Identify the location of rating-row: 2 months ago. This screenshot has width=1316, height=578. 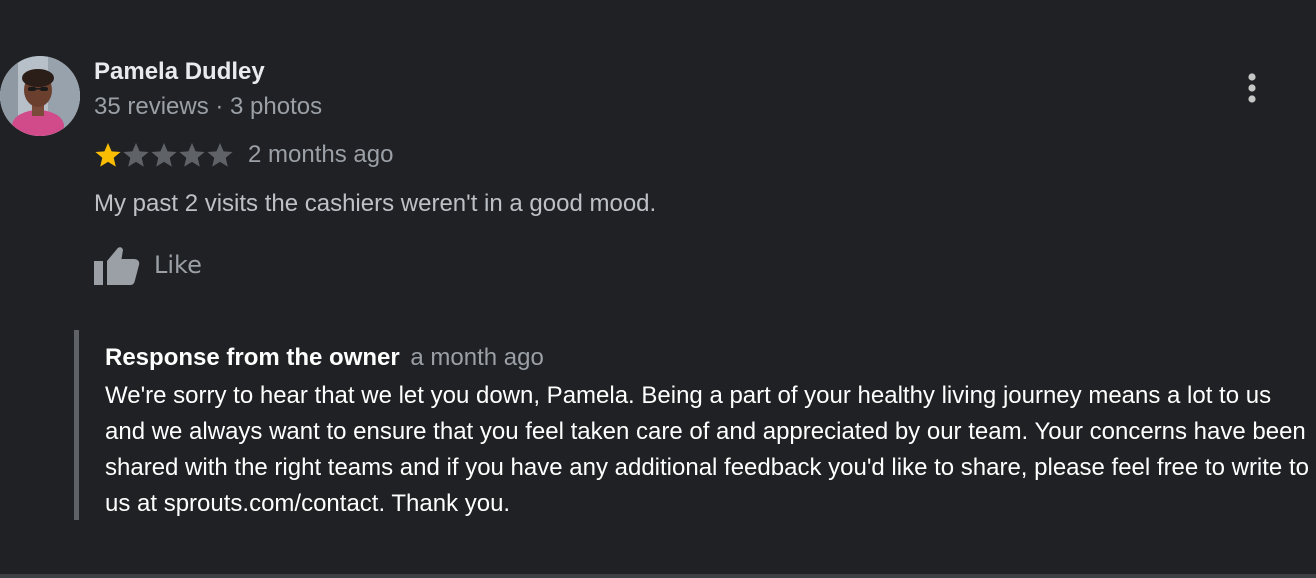
(243, 155).